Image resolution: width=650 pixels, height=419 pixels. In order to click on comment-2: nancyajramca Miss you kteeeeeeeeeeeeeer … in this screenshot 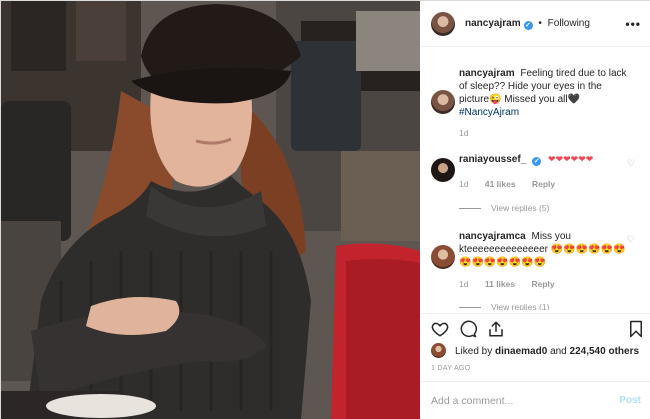, I will do `click(545, 249)`.